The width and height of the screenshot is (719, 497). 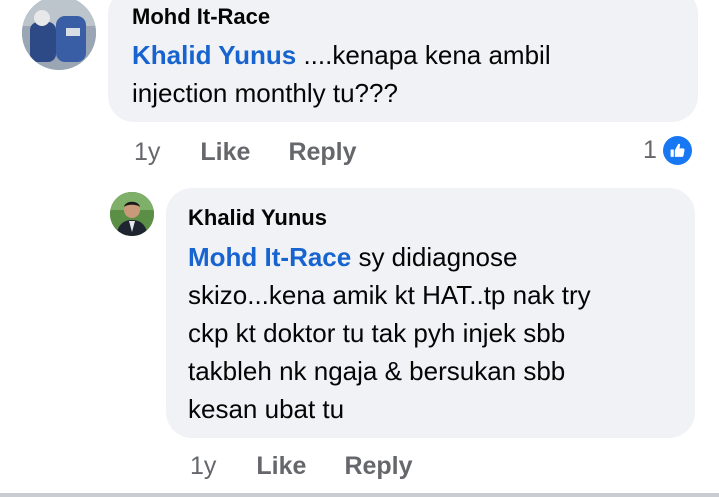 I want to click on reaction-summary: 1, so click(x=667, y=150).